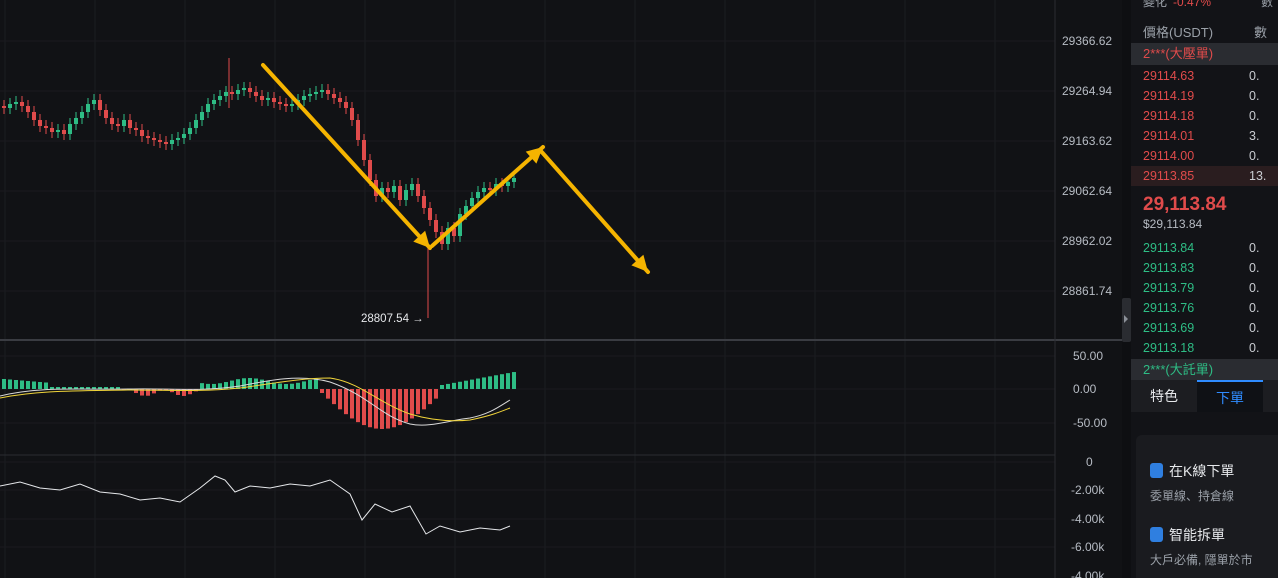  I want to click on ask-wall-section: 2***(大壓單), so click(1204, 54).